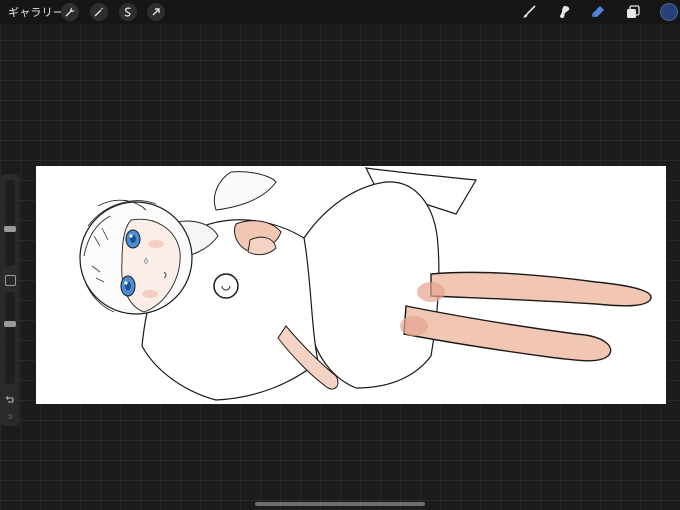 The height and width of the screenshot is (510, 680). I want to click on brush-button, so click(529, 12).